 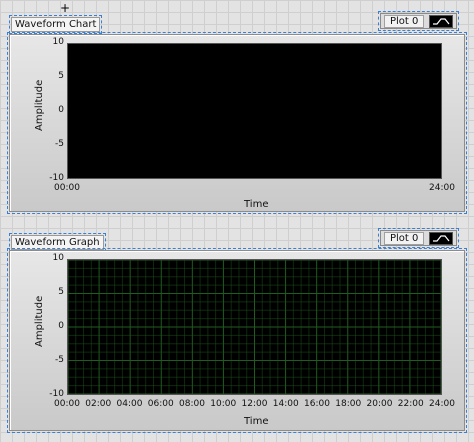 I want to click on chart-legend-plot-name: Plot 0, so click(x=404, y=21).